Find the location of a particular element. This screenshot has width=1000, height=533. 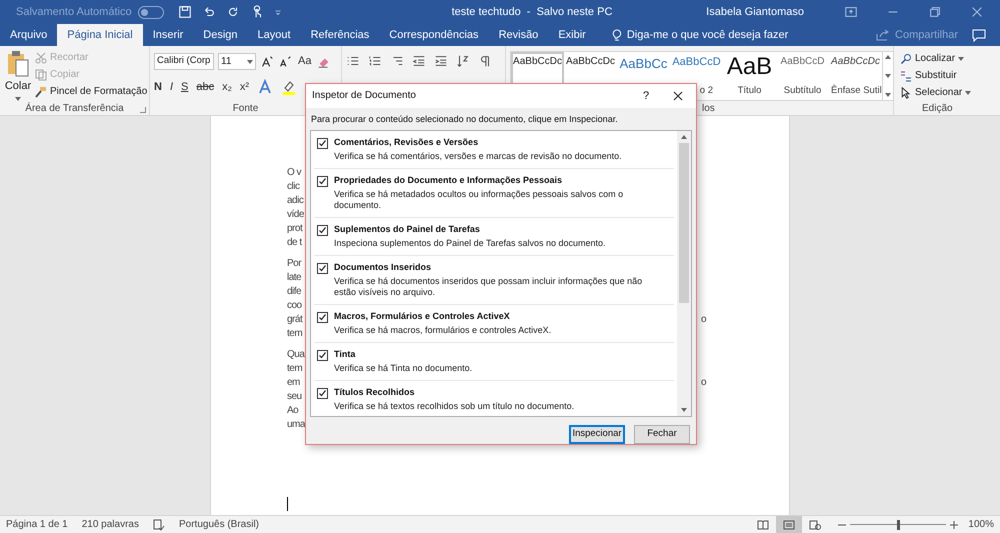

view-button is located at coordinates (789, 524).